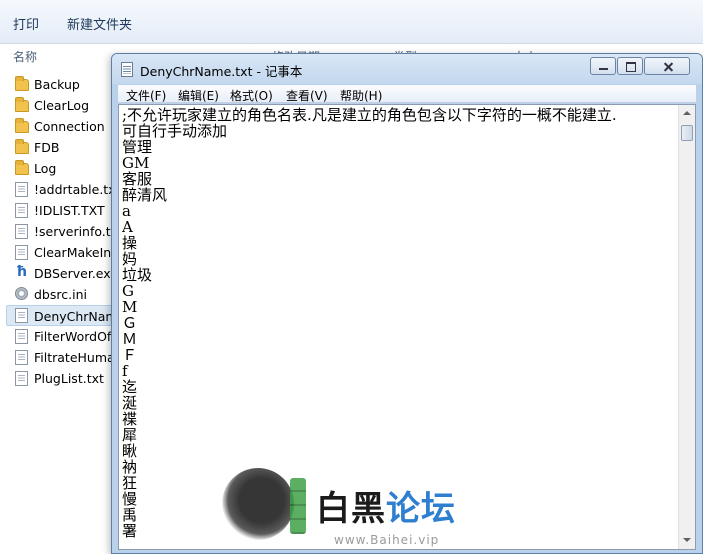  I want to click on window-title: DenyChrName.txt - 记事本, so click(221, 71).